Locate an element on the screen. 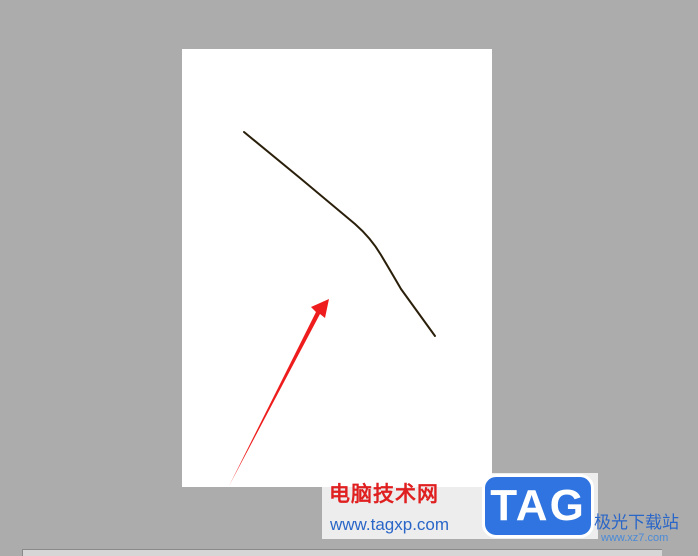  watermark-site-url: www.xz7.com is located at coordinates (635, 538).